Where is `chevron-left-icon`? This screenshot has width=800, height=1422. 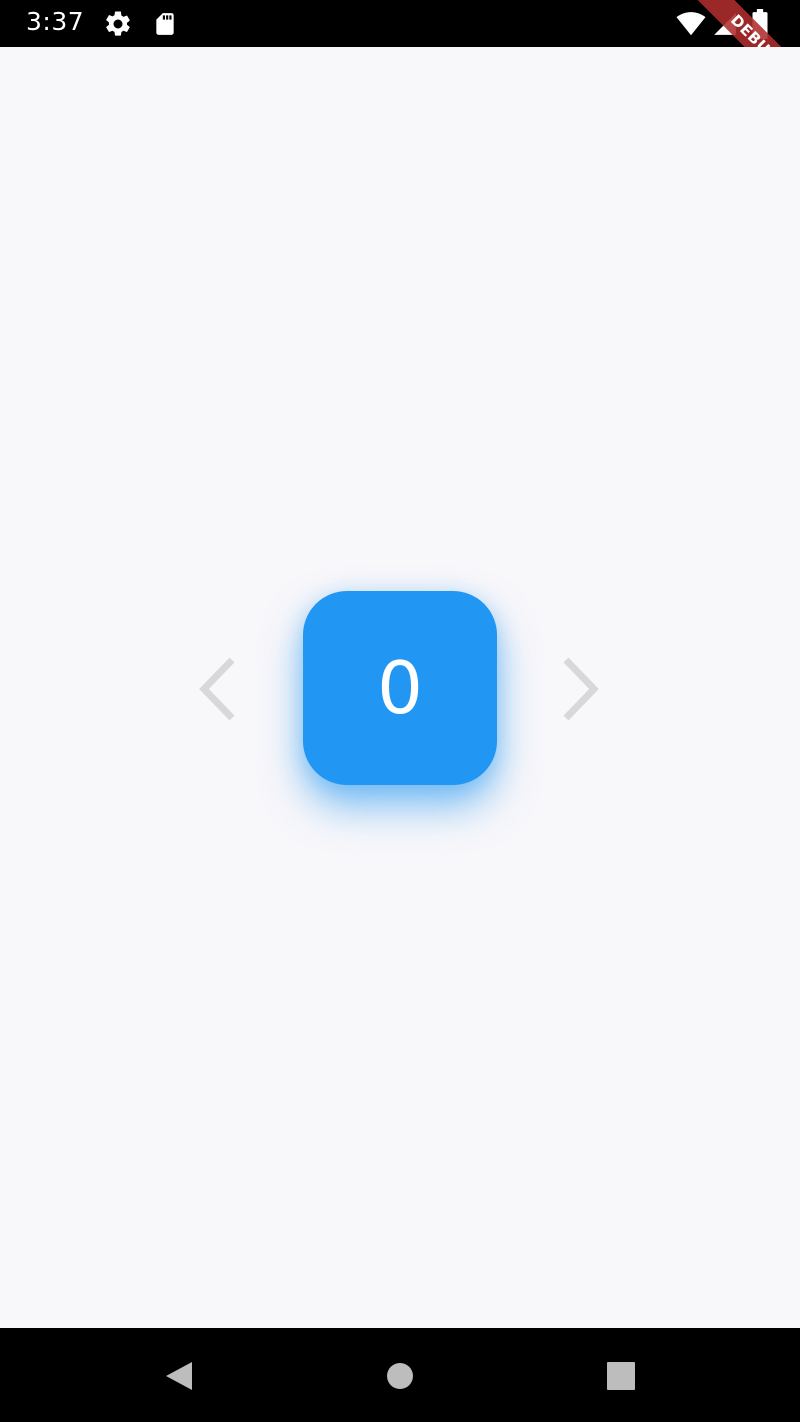
chevron-left-icon is located at coordinates (218, 689).